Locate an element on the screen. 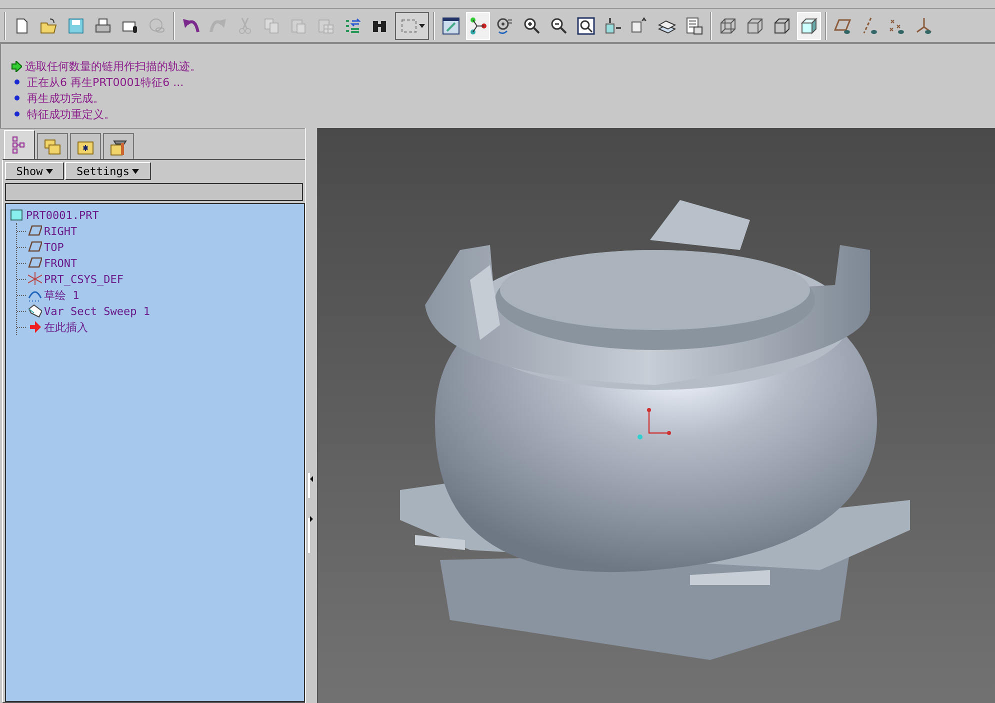 The width and height of the screenshot is (995, 703). tree-item: Var Sect Sweep 1 is located at coordinates (97, 311).